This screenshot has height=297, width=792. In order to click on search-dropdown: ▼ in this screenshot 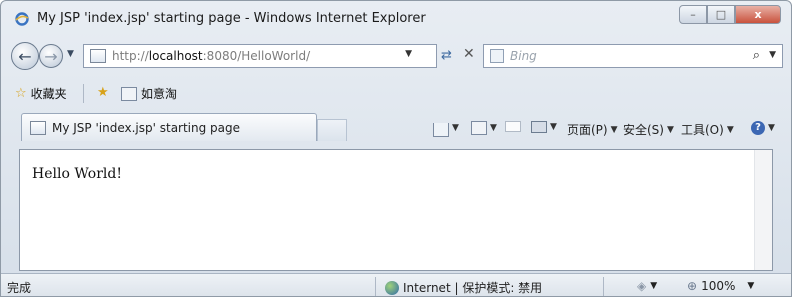, I will do `click(772, 55)`.